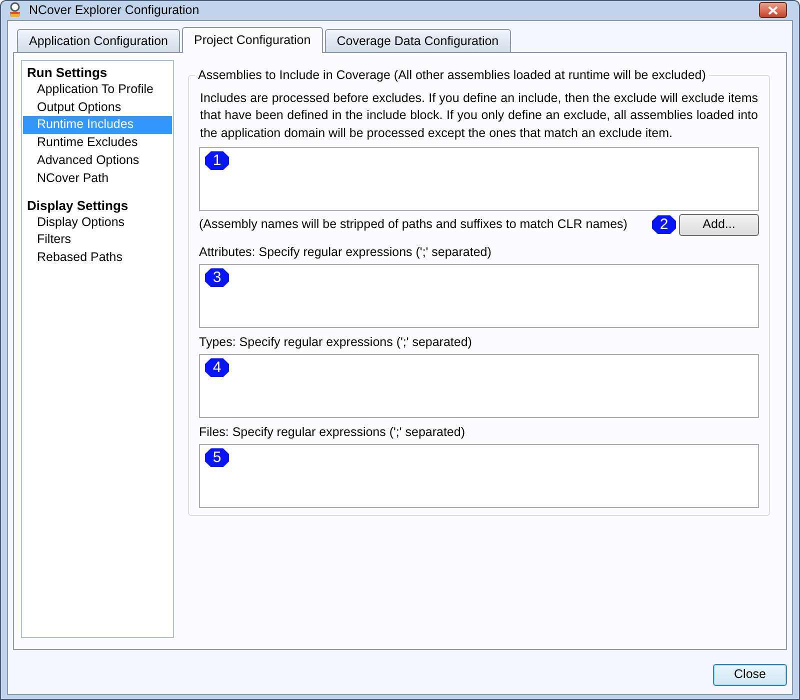  I want to click on input-field: 4, so click(479, 386).